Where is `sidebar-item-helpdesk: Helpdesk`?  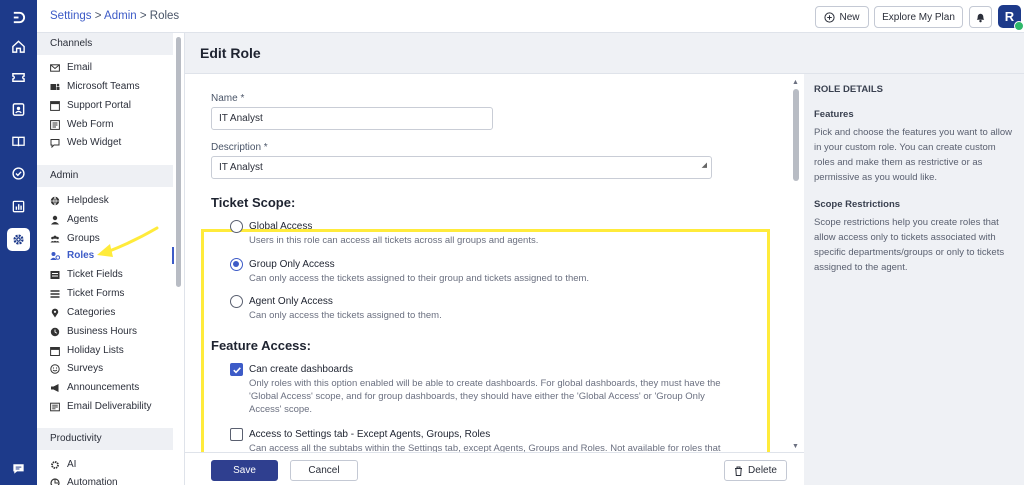
sidebar-item-helpdesk: Helpdesk is located at coordinates (79, 200).